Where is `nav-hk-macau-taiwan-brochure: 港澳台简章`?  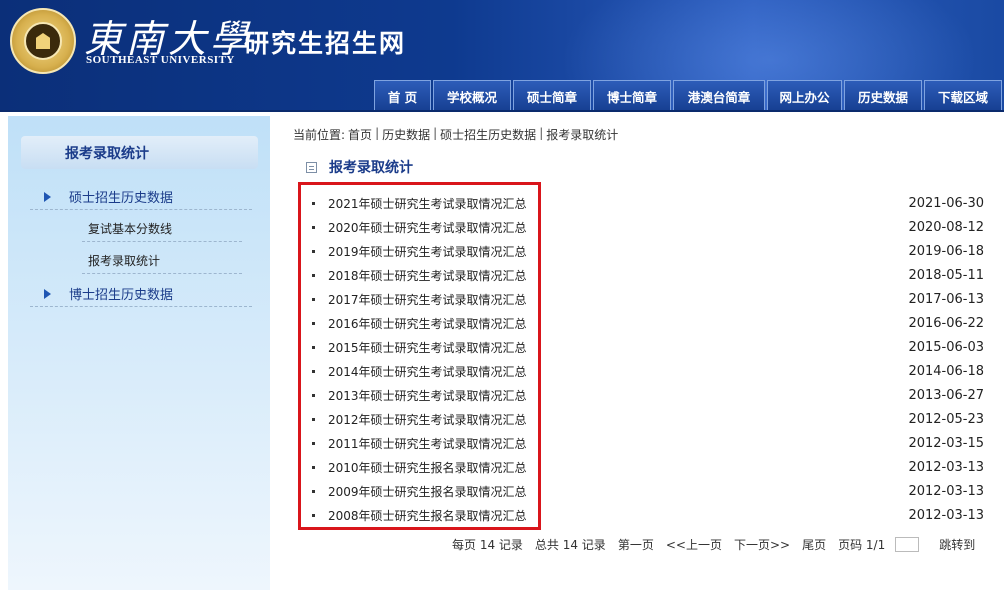 nav-hk-macau-taiwan-brochure: 港澳台简章 is located at coordinates (719, 95).